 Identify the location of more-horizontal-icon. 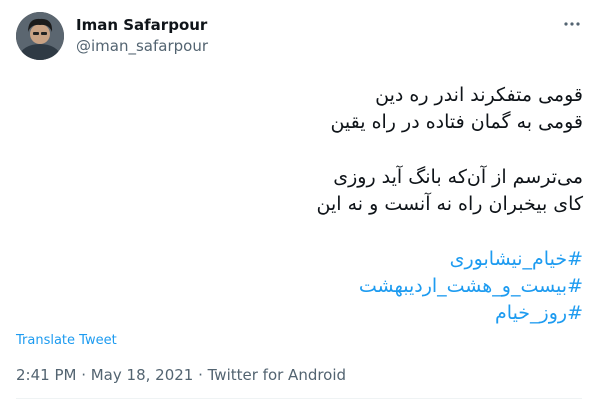
(572, 24).